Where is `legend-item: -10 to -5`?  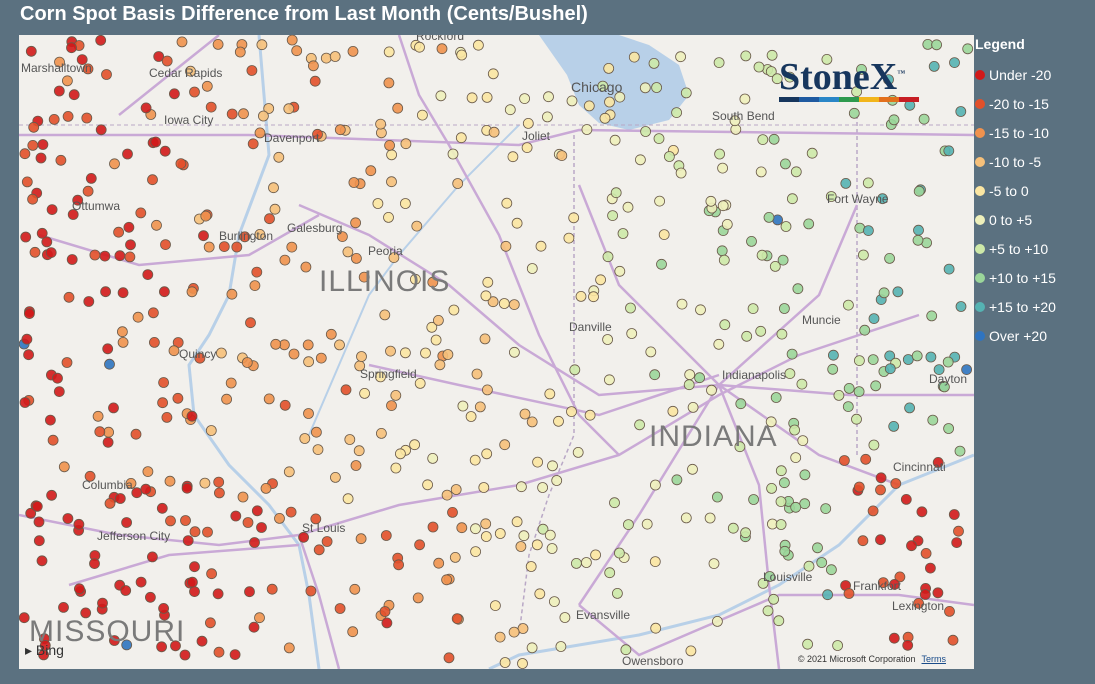
legend-item: -10 to -5 is located at coordinates (1034, 161).